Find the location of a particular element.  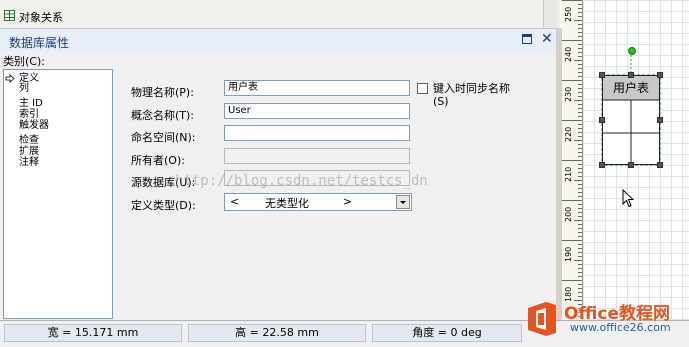

office-logo-icon is located at coordinates (542, 319).